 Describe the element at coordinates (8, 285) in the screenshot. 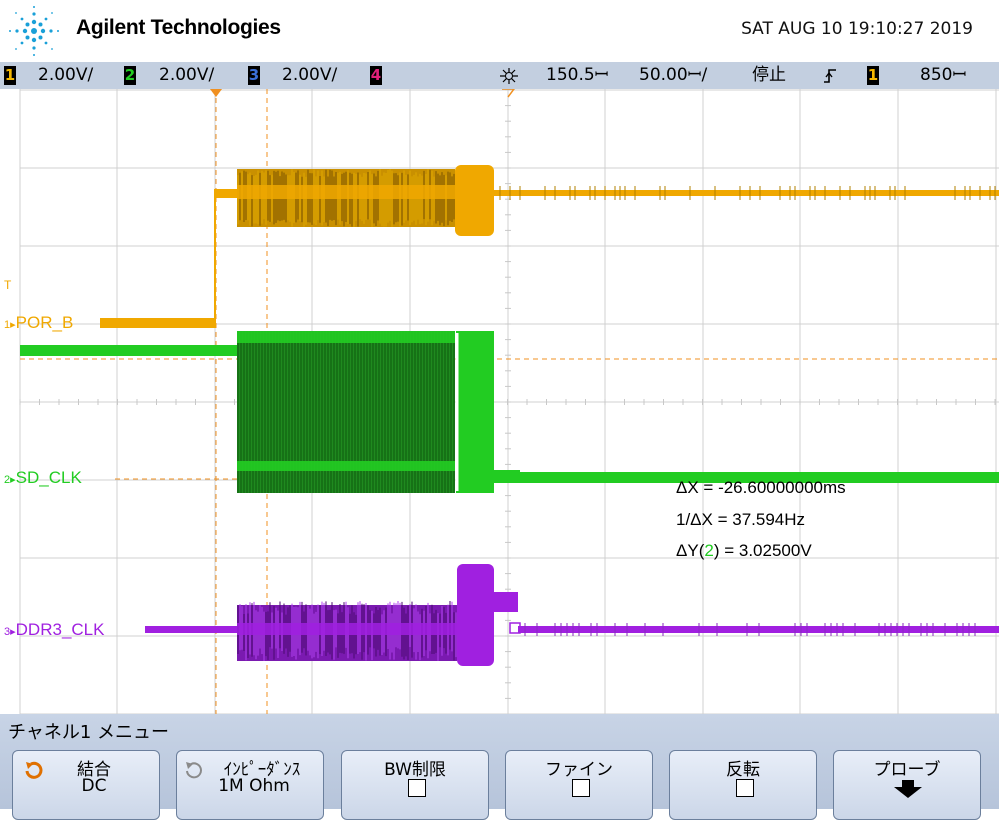

I see `trigger-level-marker: T` at that location.